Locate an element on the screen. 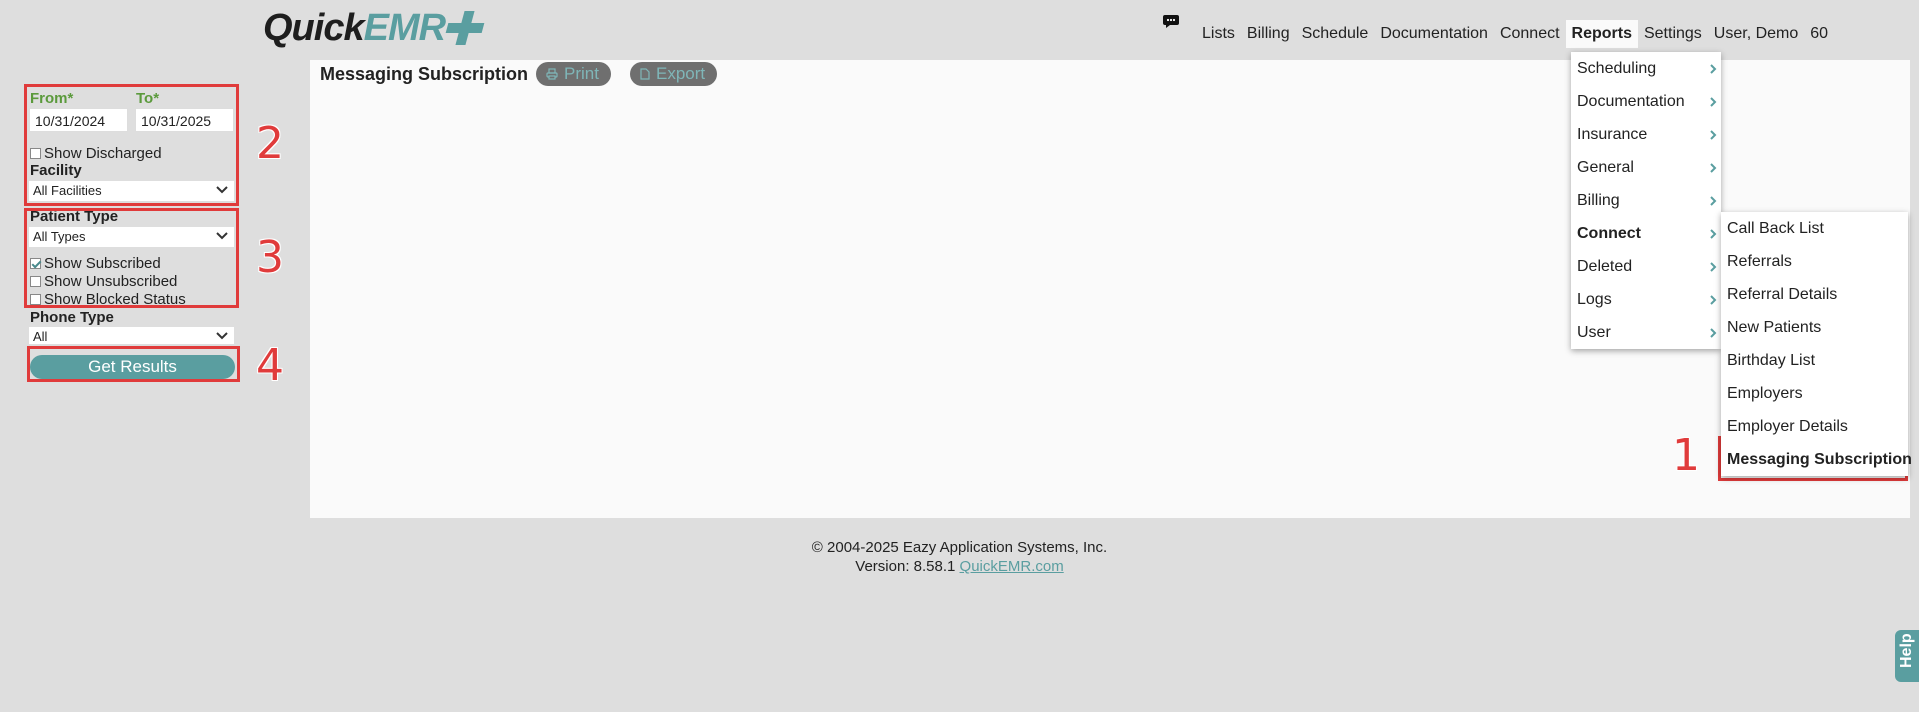  submenu-item-referral-details: Referral Details is located at coordinates (1814, 294).